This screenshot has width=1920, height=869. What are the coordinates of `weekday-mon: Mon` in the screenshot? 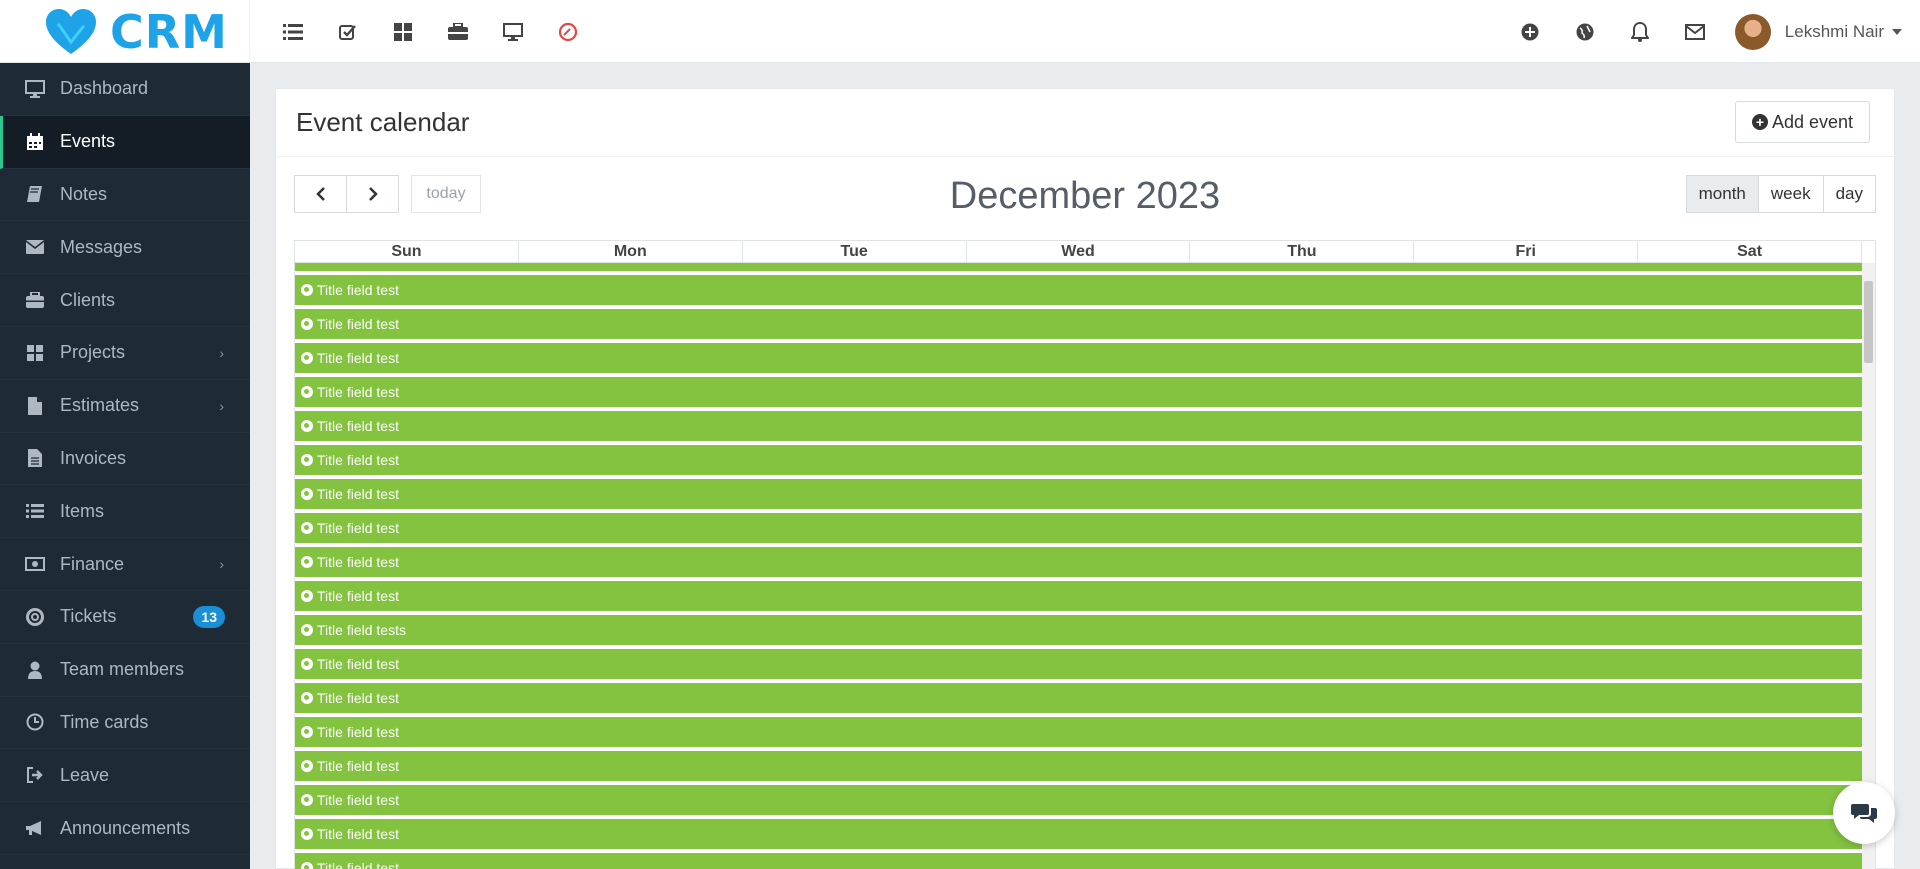 It's located at (631, 251).